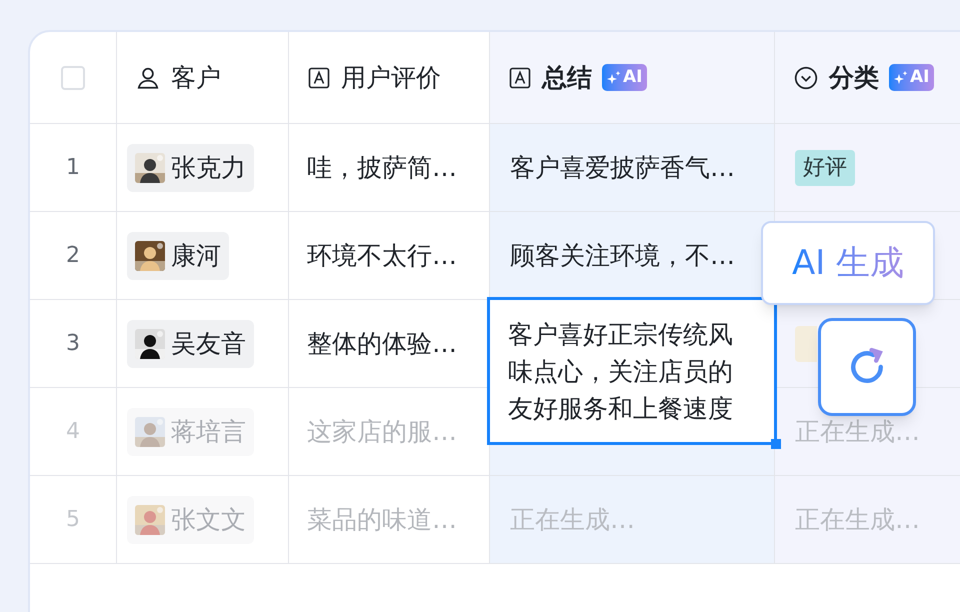 The height and width of the screenshot is (612, 960). Describe the element at coordinates (73, 344) in the screenshot. I see `row-number: 3` at that location.